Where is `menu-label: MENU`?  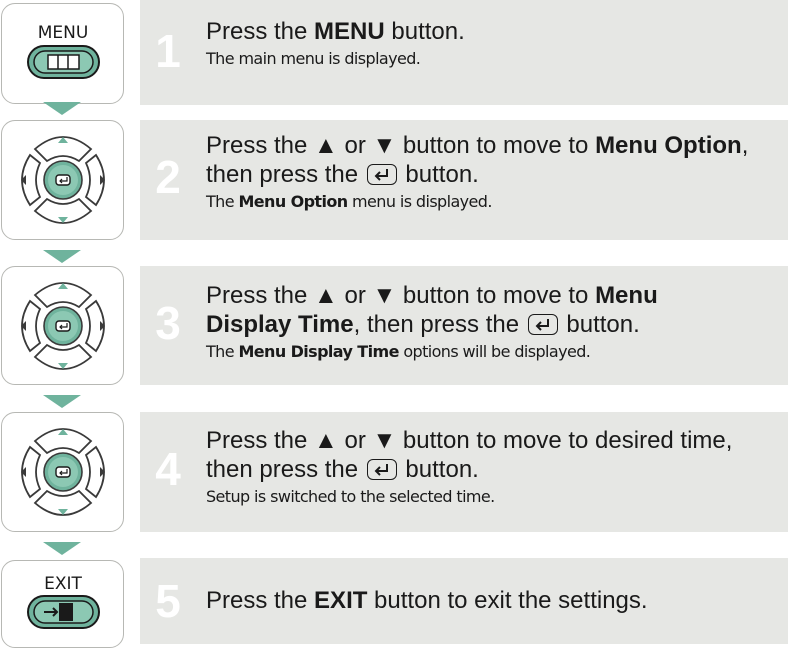 menu-label: MENU is located at coordinates (63, 33).